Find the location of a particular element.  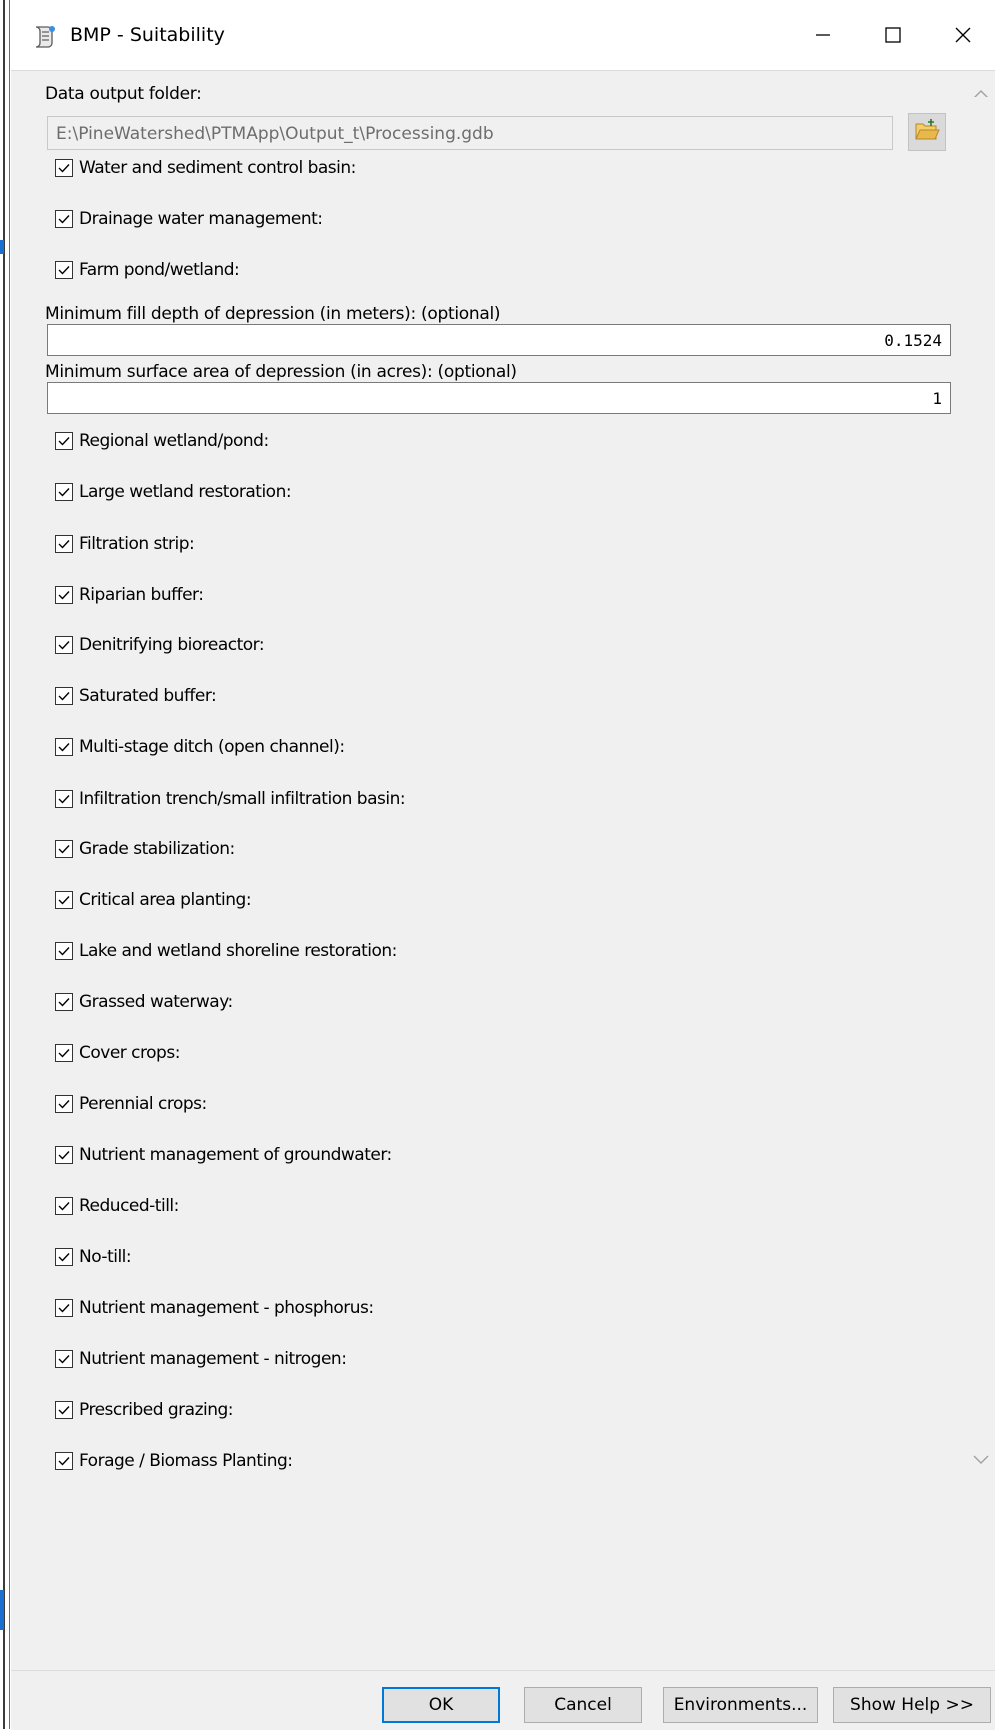

checkbox-row-grassed-waterway: Grassed waterway: is located at coordinates (144, 1002).